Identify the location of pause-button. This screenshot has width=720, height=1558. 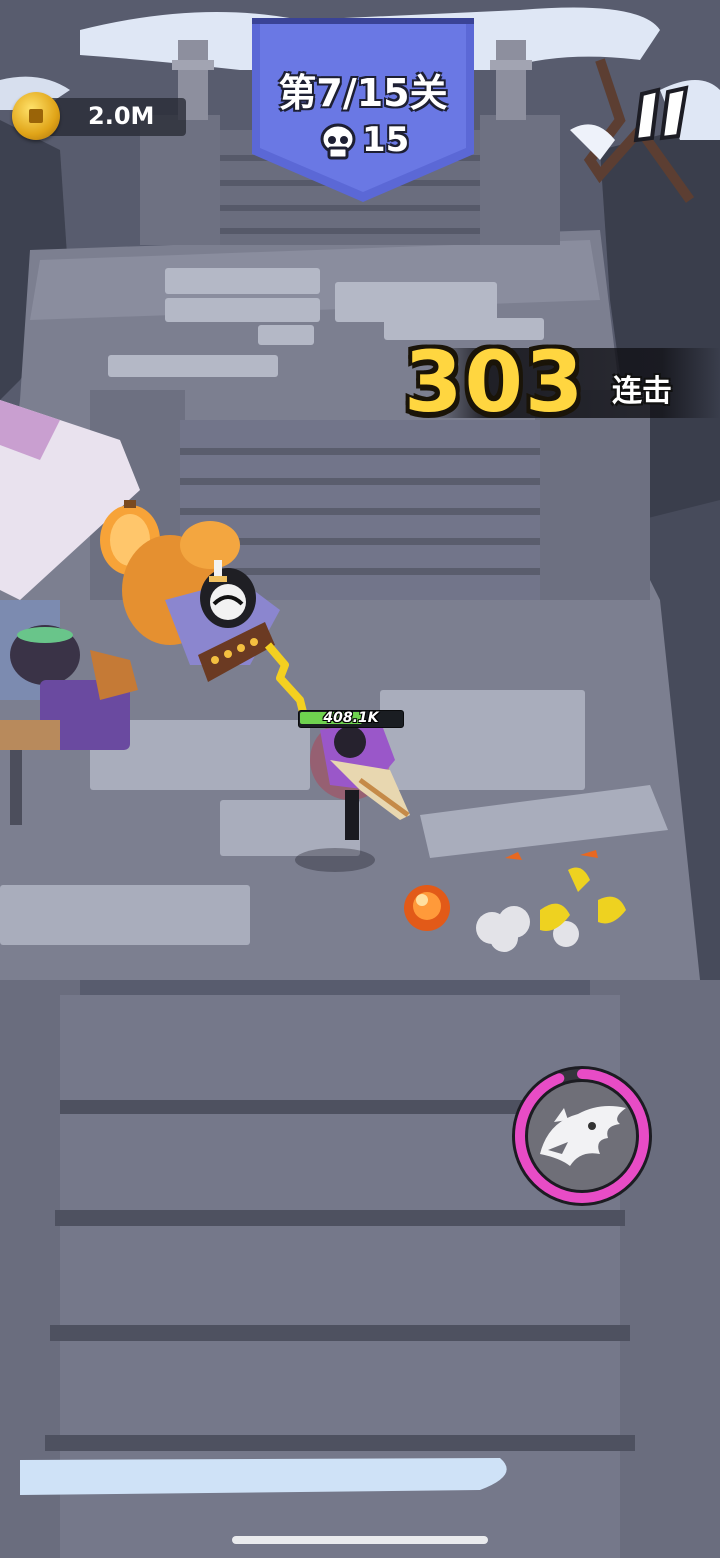
(664, 114).